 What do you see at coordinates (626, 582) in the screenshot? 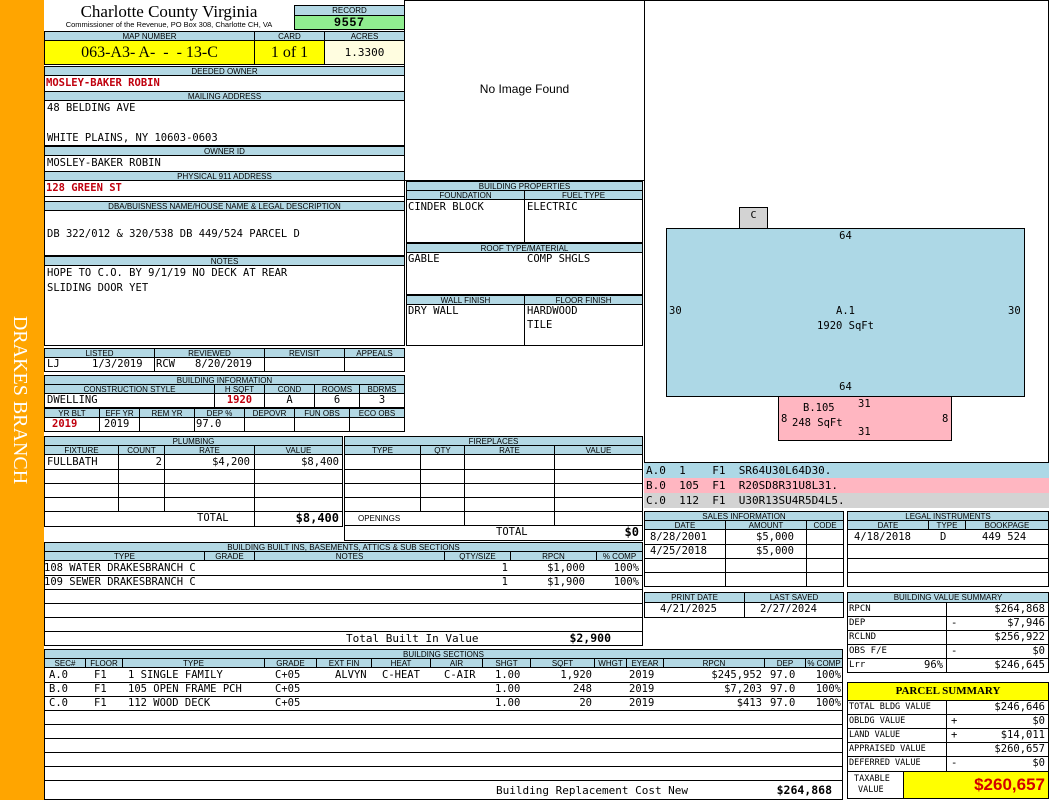
I see `builtin-comp-2: 100%` at bounding box center [626, 582].